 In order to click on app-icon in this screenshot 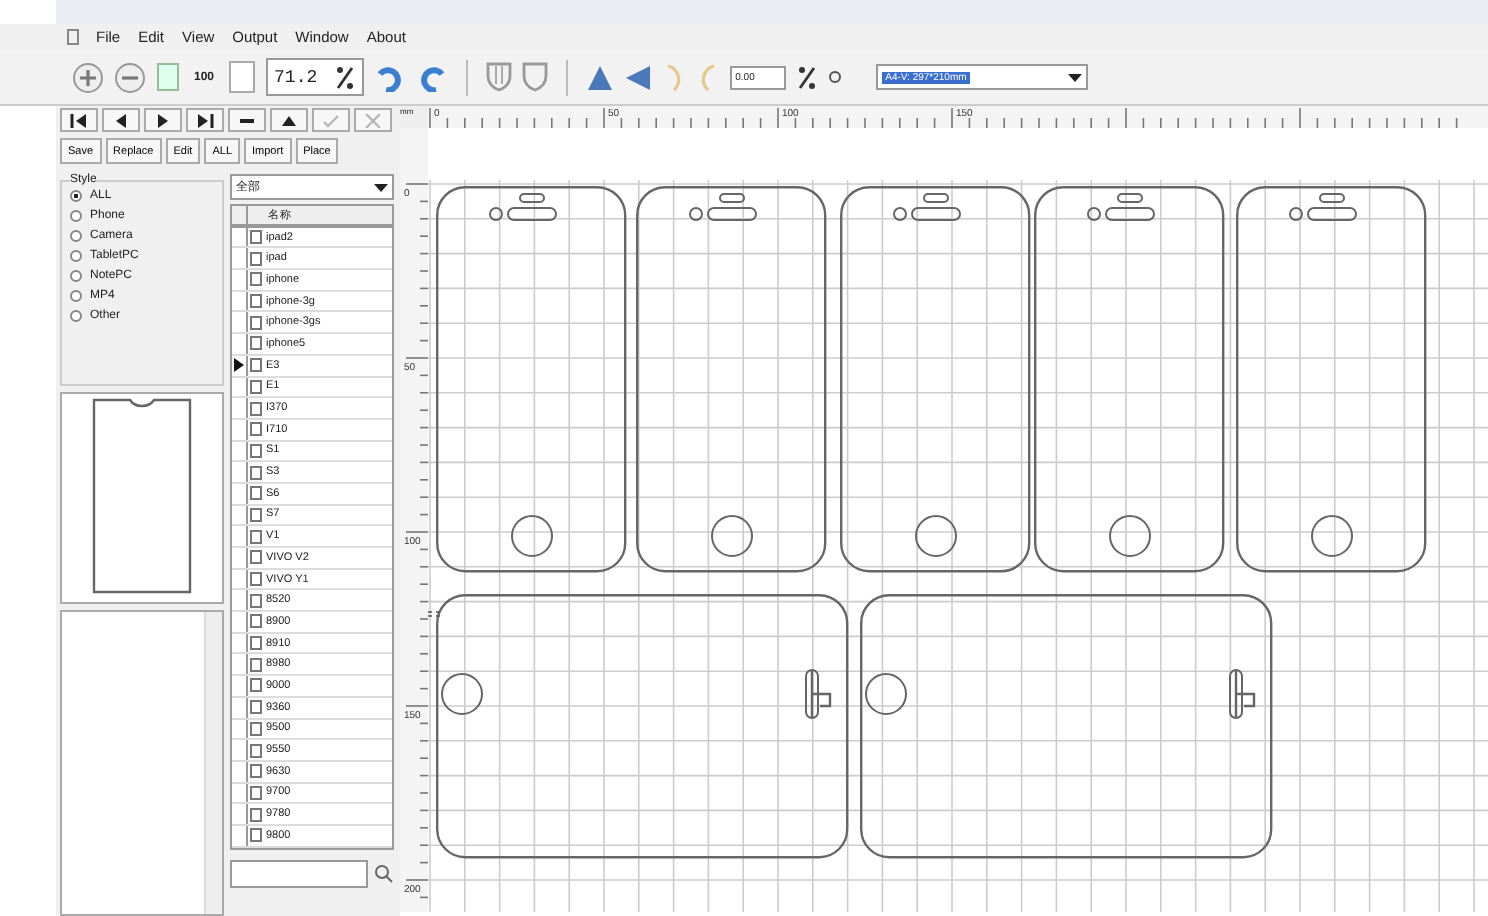, I will do `click(73, 37)`.